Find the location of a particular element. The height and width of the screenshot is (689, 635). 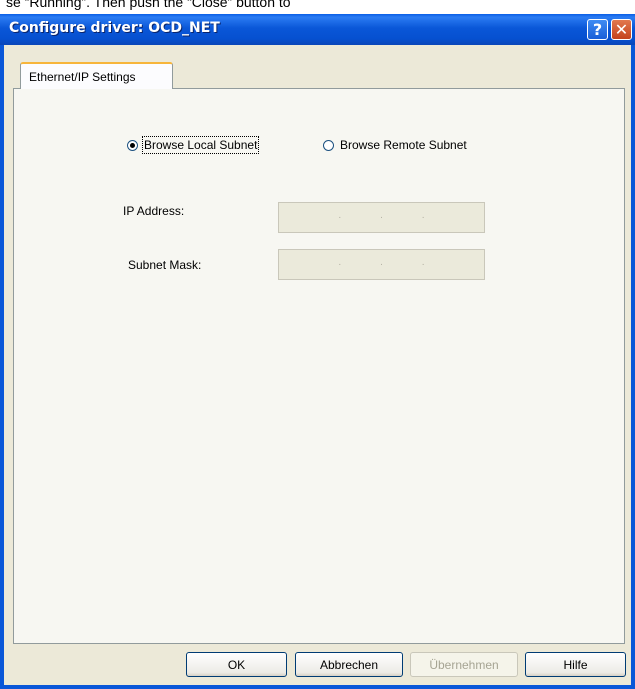

subnet-mask-label: Subnet Mask: is located at coordinates (165, 265).